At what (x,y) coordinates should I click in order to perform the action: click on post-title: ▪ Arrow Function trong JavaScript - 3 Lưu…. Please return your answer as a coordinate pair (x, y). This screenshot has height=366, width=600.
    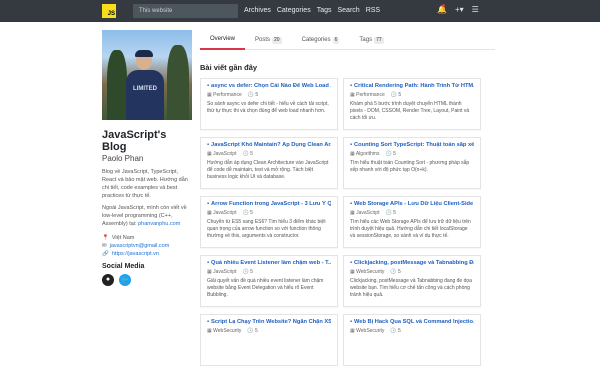
    Looking at the image, I should click on (269, 204).